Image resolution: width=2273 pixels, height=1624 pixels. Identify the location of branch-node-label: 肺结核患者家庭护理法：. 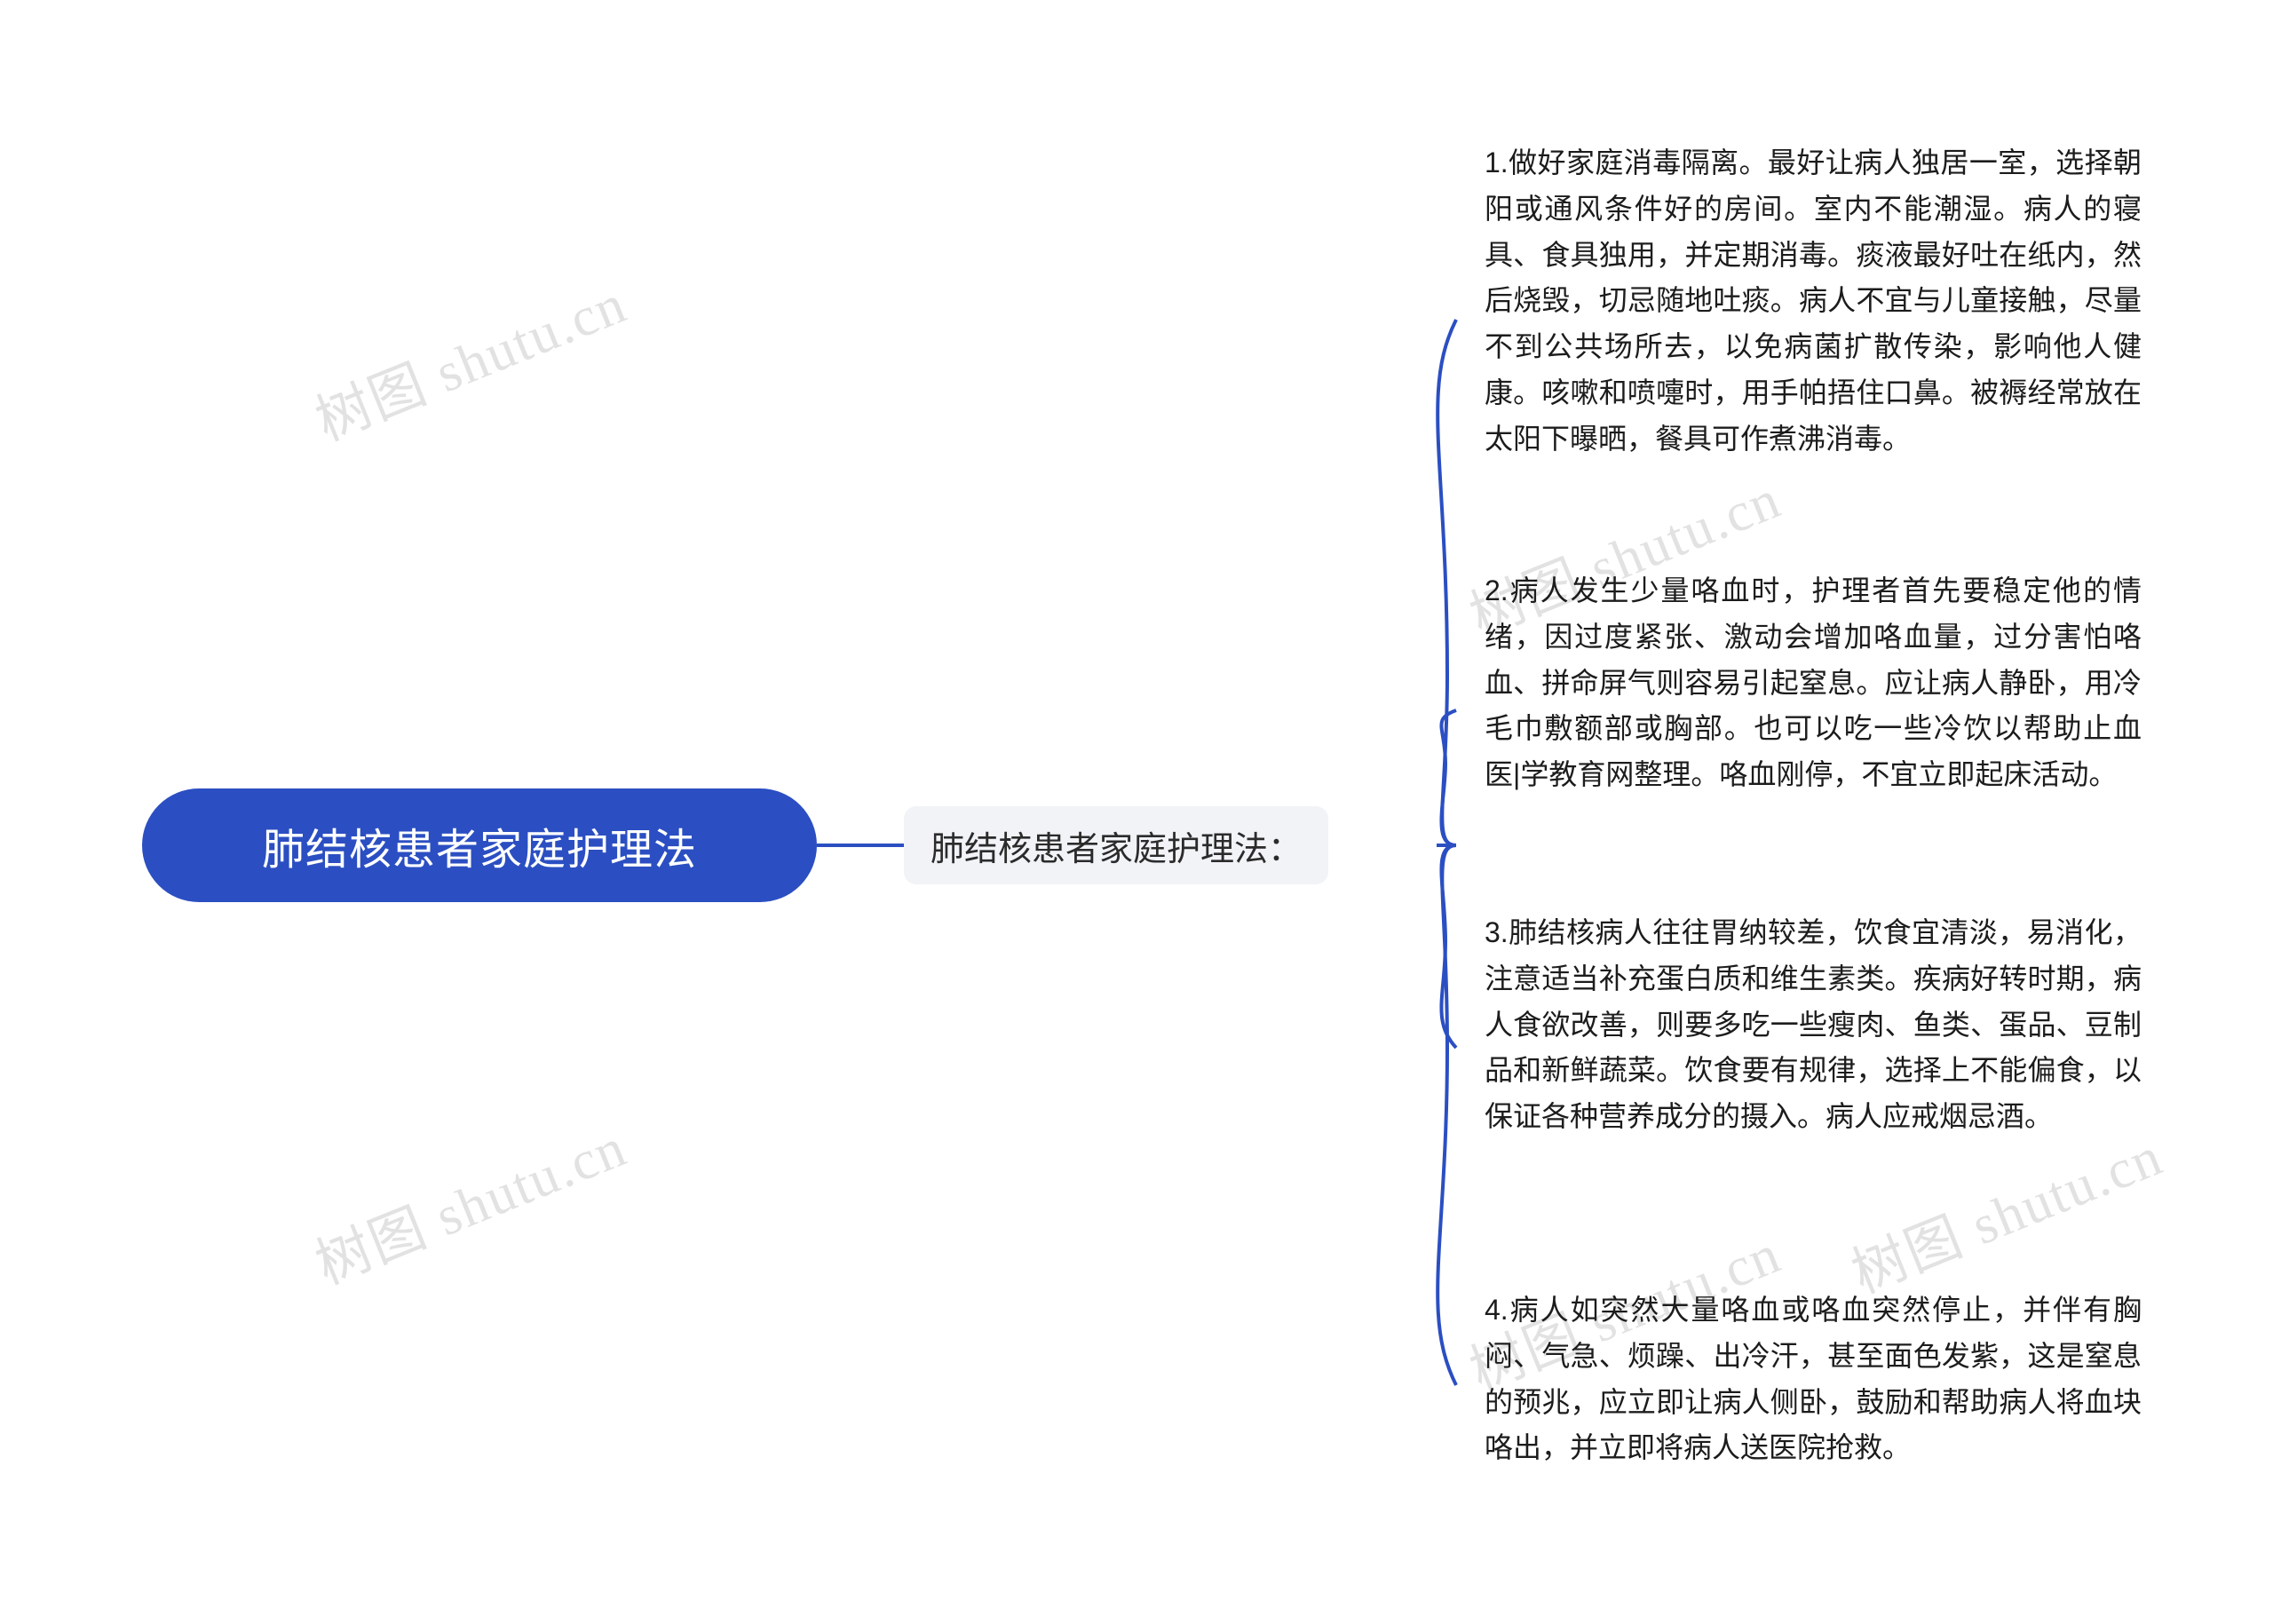
(1117, 849).